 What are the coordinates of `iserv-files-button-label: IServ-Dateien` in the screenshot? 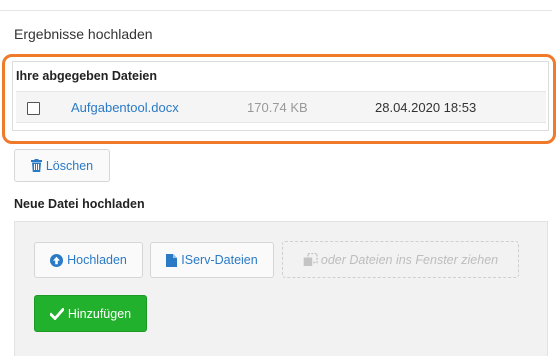 It's located at (219, 260).